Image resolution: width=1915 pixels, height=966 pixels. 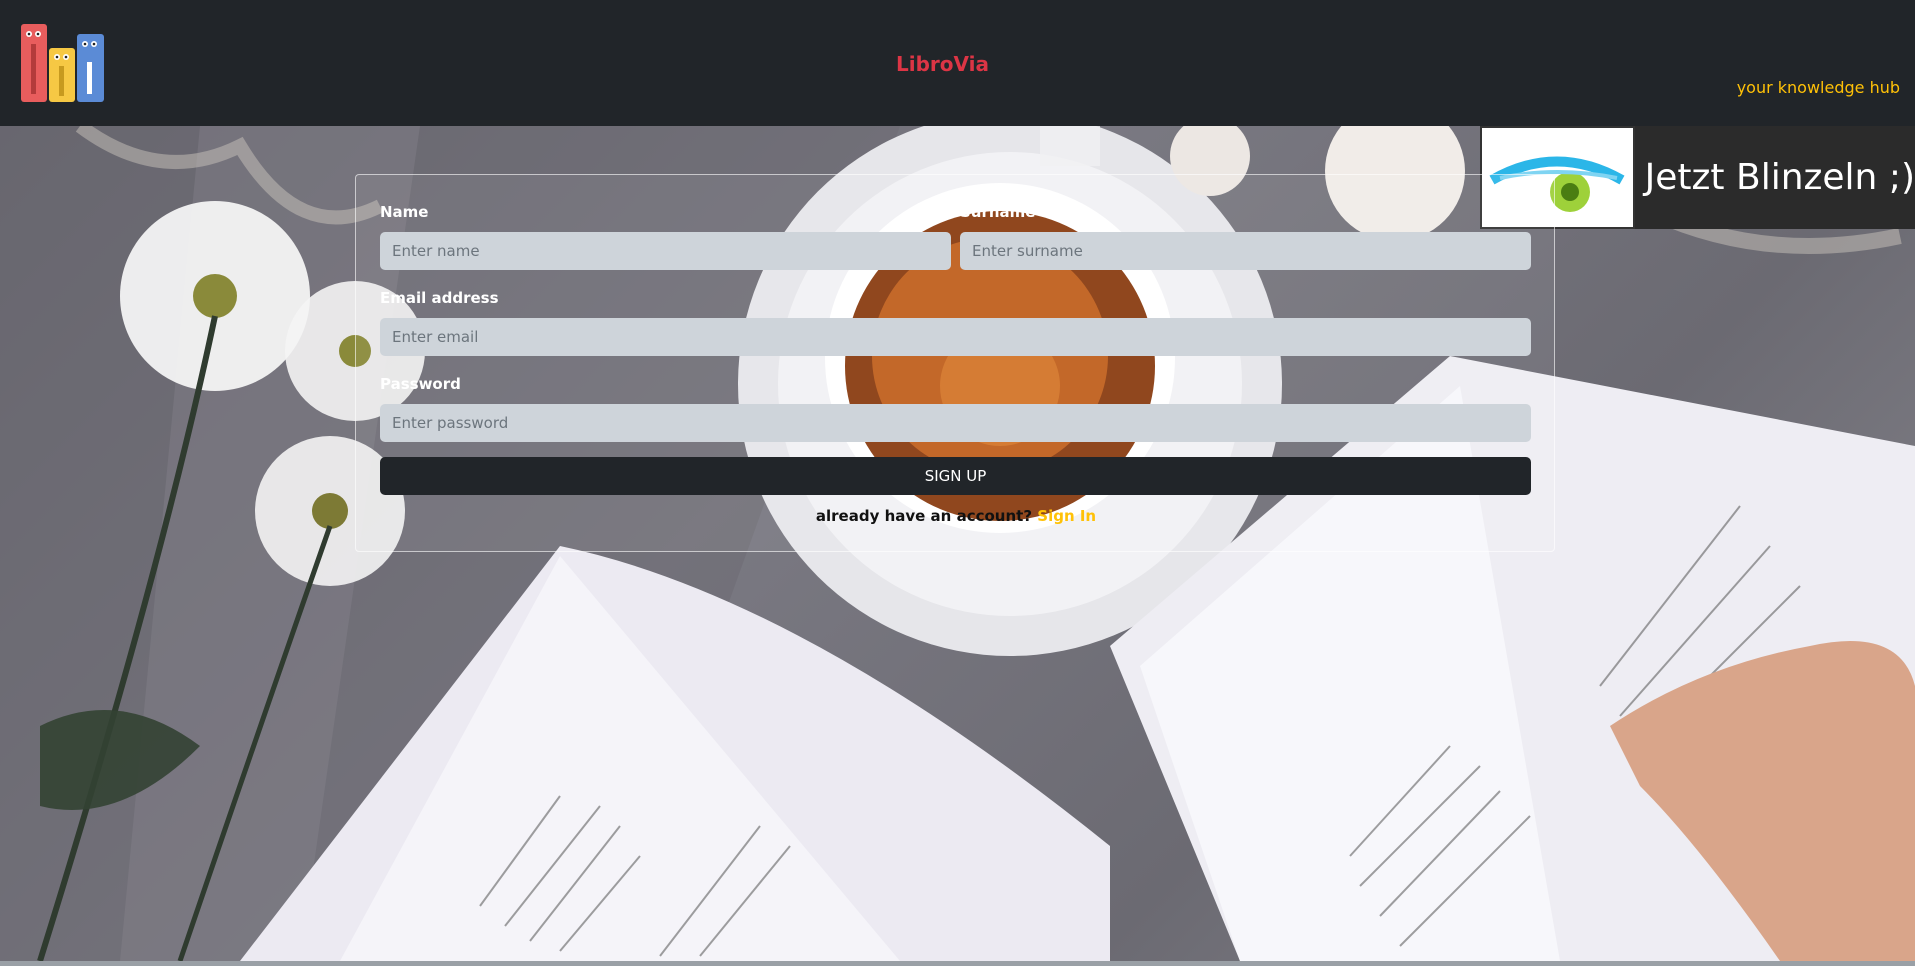 What do you see at coordinates (955, 423) in the screenshot?
I see `password-input` at bounding box center [955, 423].